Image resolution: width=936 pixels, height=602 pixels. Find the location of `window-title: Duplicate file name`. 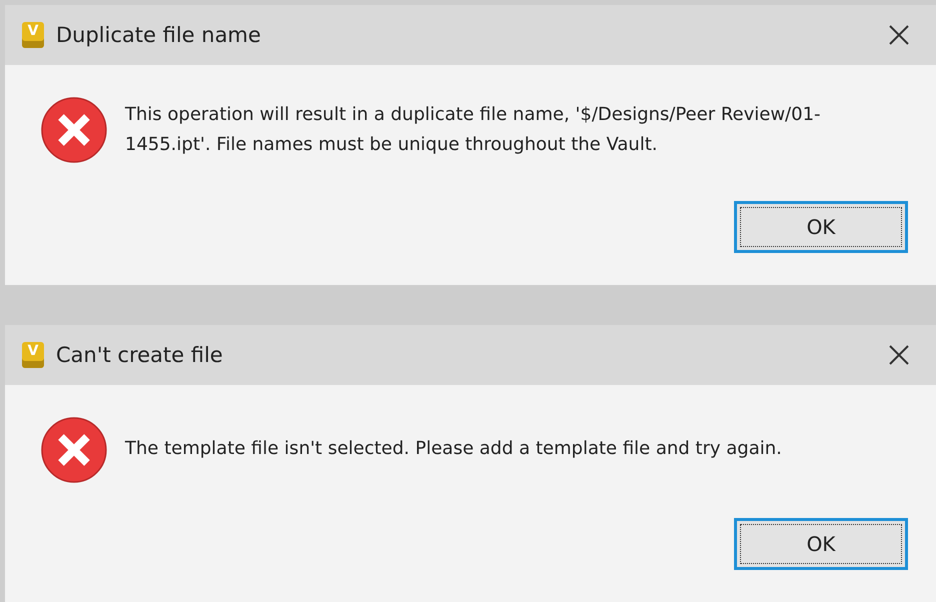

window-title: Duplicate file name is located at coordinates (159, 35).